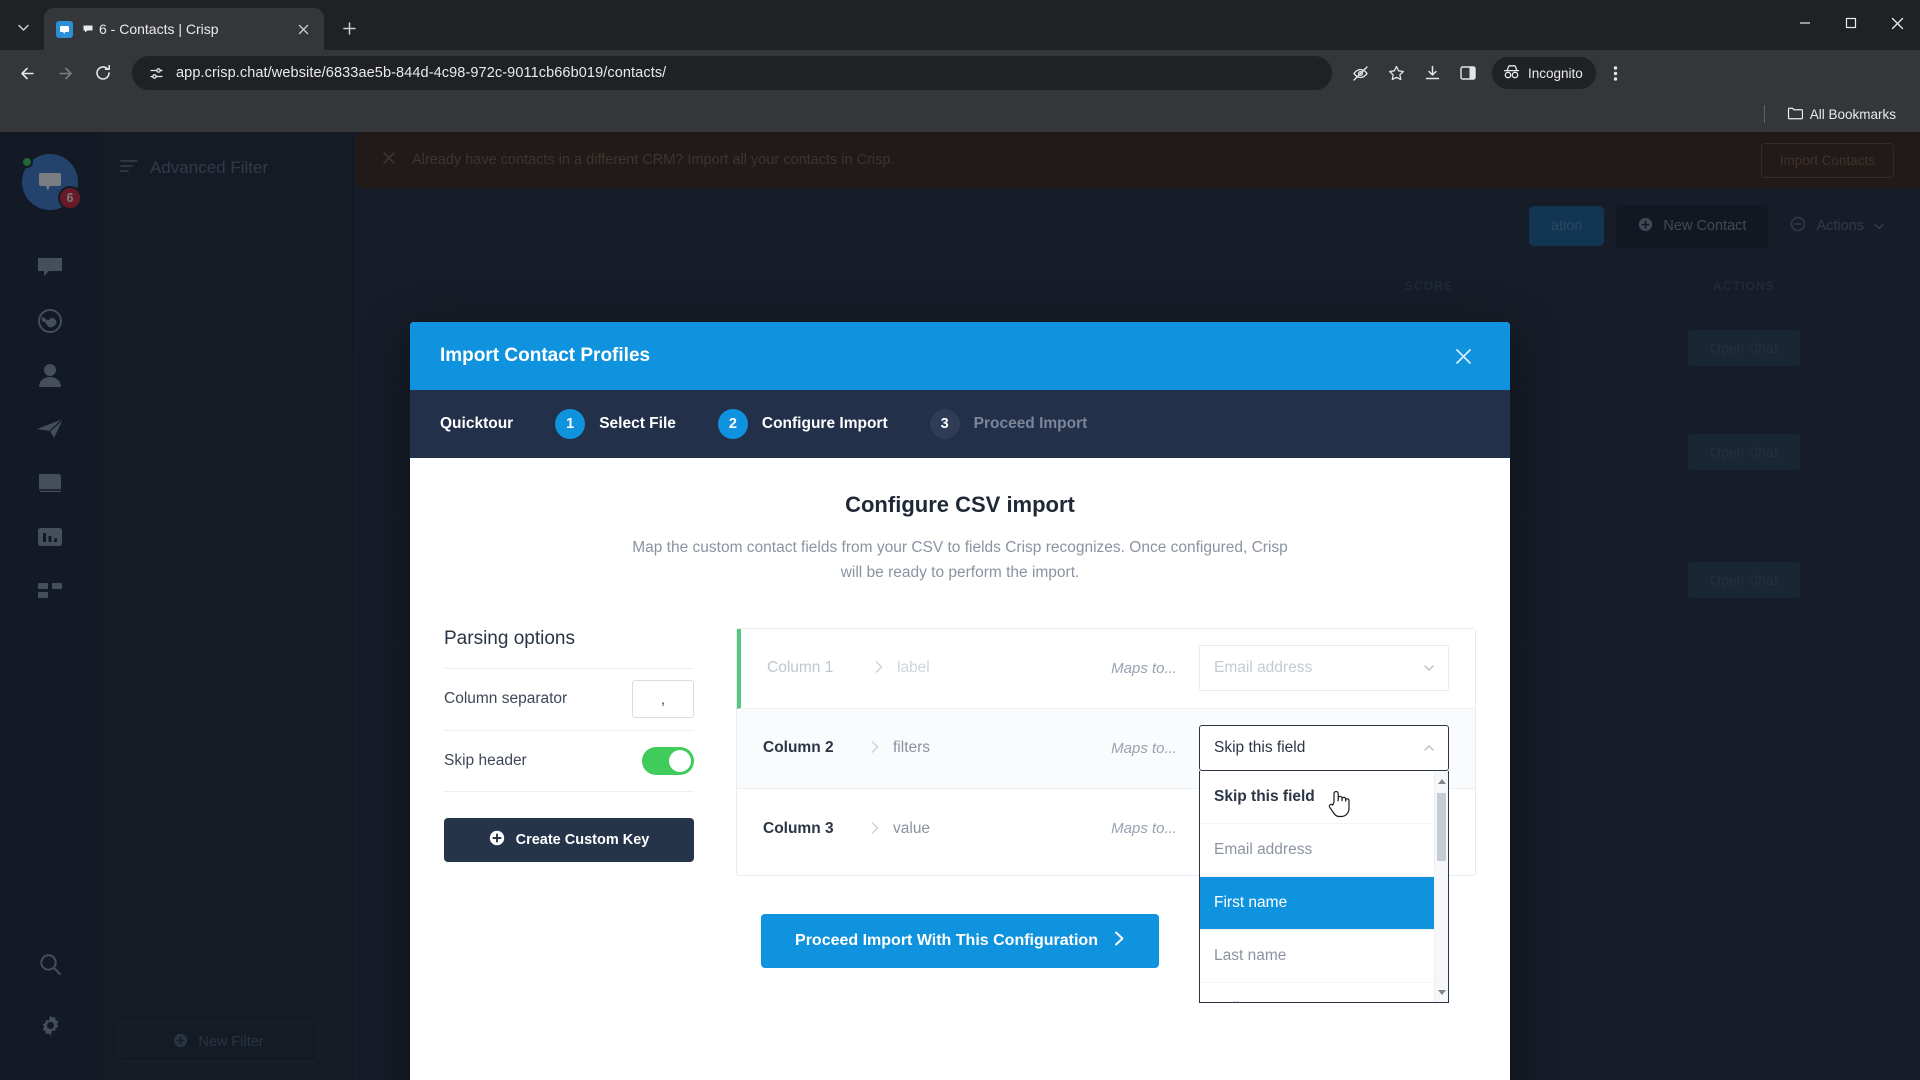 The height and width of the screenshot is (1080, 1920). I want to click on dropdown-scrollbar, so click(1441, 887).